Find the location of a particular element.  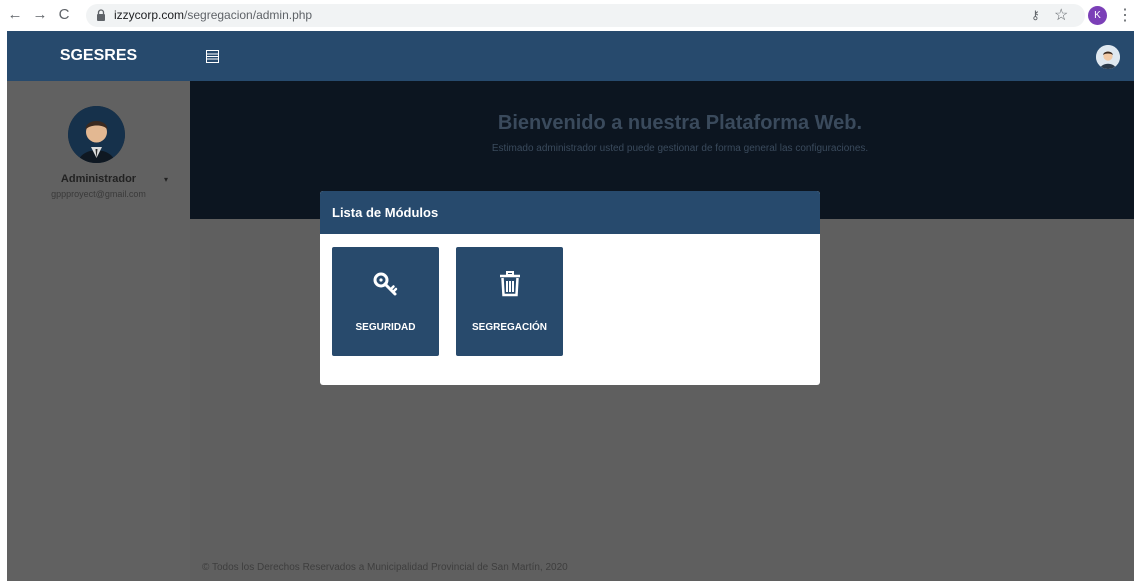

top-navbar: SGESRES is located at coordinates (570, 56).